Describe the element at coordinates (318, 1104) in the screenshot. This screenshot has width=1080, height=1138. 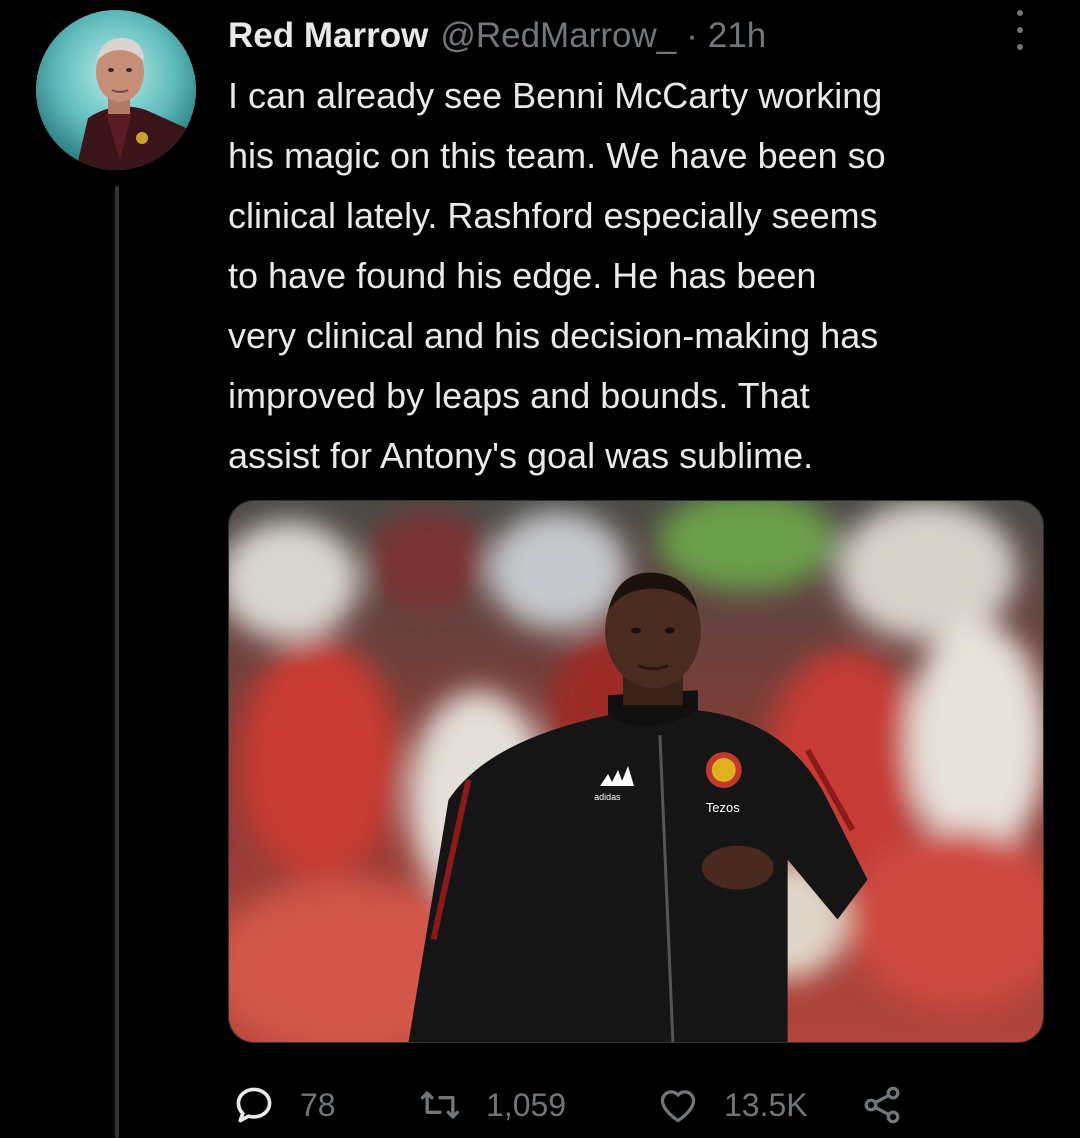
I see `reply-count: 78` at that location.